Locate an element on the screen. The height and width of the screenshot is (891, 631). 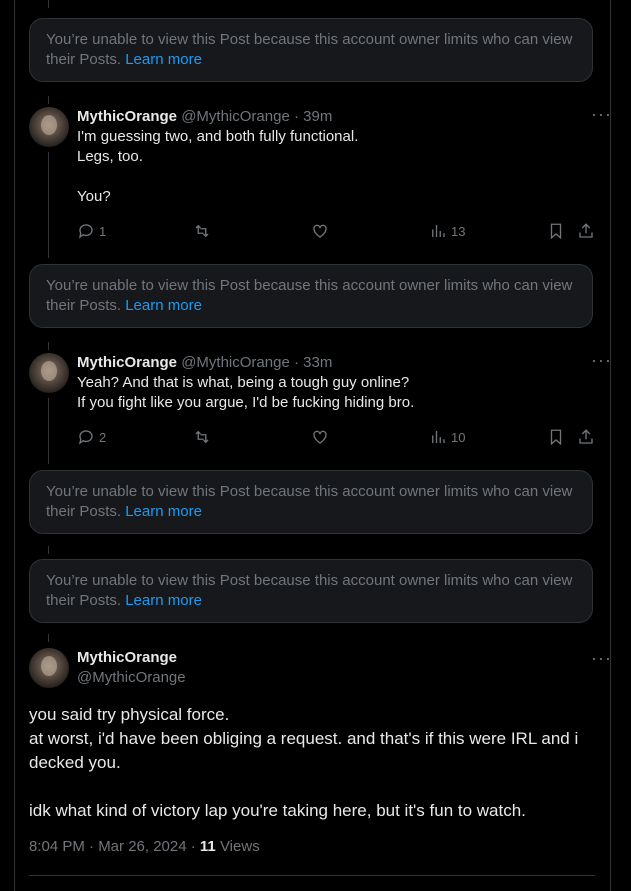
post-time: · 33m is located at coordinates (313, 362).